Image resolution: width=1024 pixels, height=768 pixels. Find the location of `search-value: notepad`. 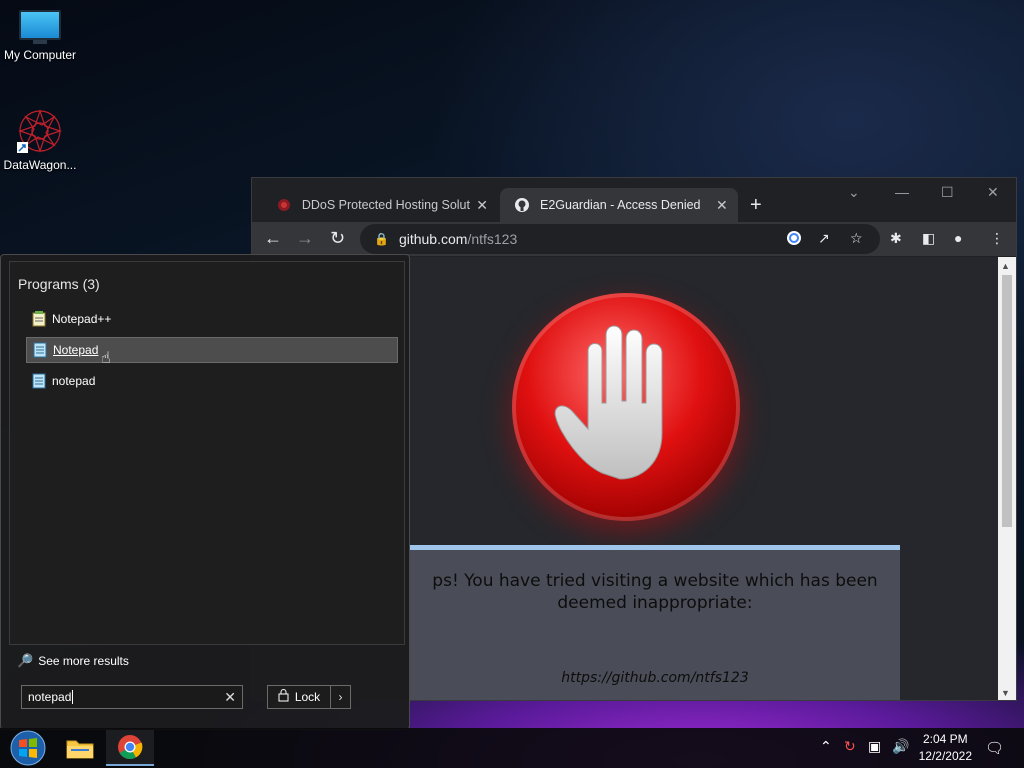

search-value: notepad is located at coordinates (50, 697).